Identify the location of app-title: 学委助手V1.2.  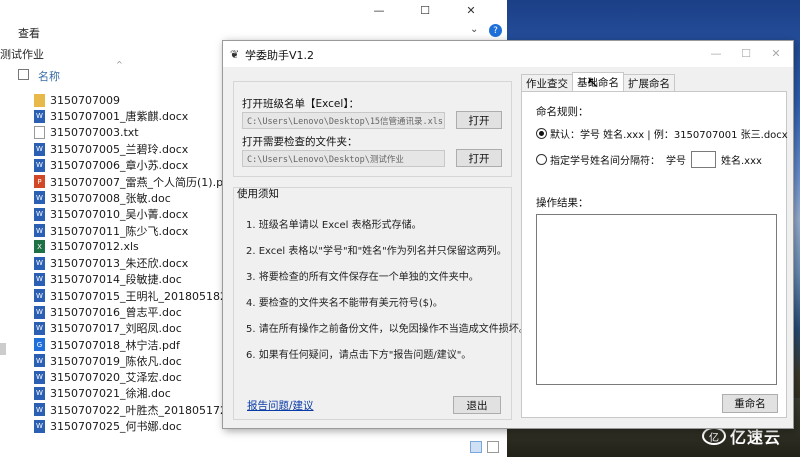
(280, 55).